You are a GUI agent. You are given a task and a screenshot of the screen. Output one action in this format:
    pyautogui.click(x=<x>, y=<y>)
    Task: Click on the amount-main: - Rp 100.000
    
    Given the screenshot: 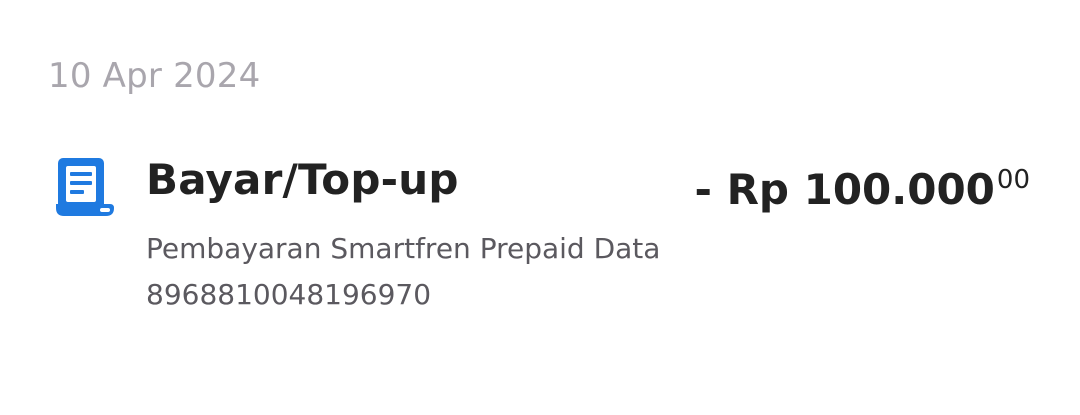 What is the action you would take?
    pyautogui.click(x=844, y=189)
    